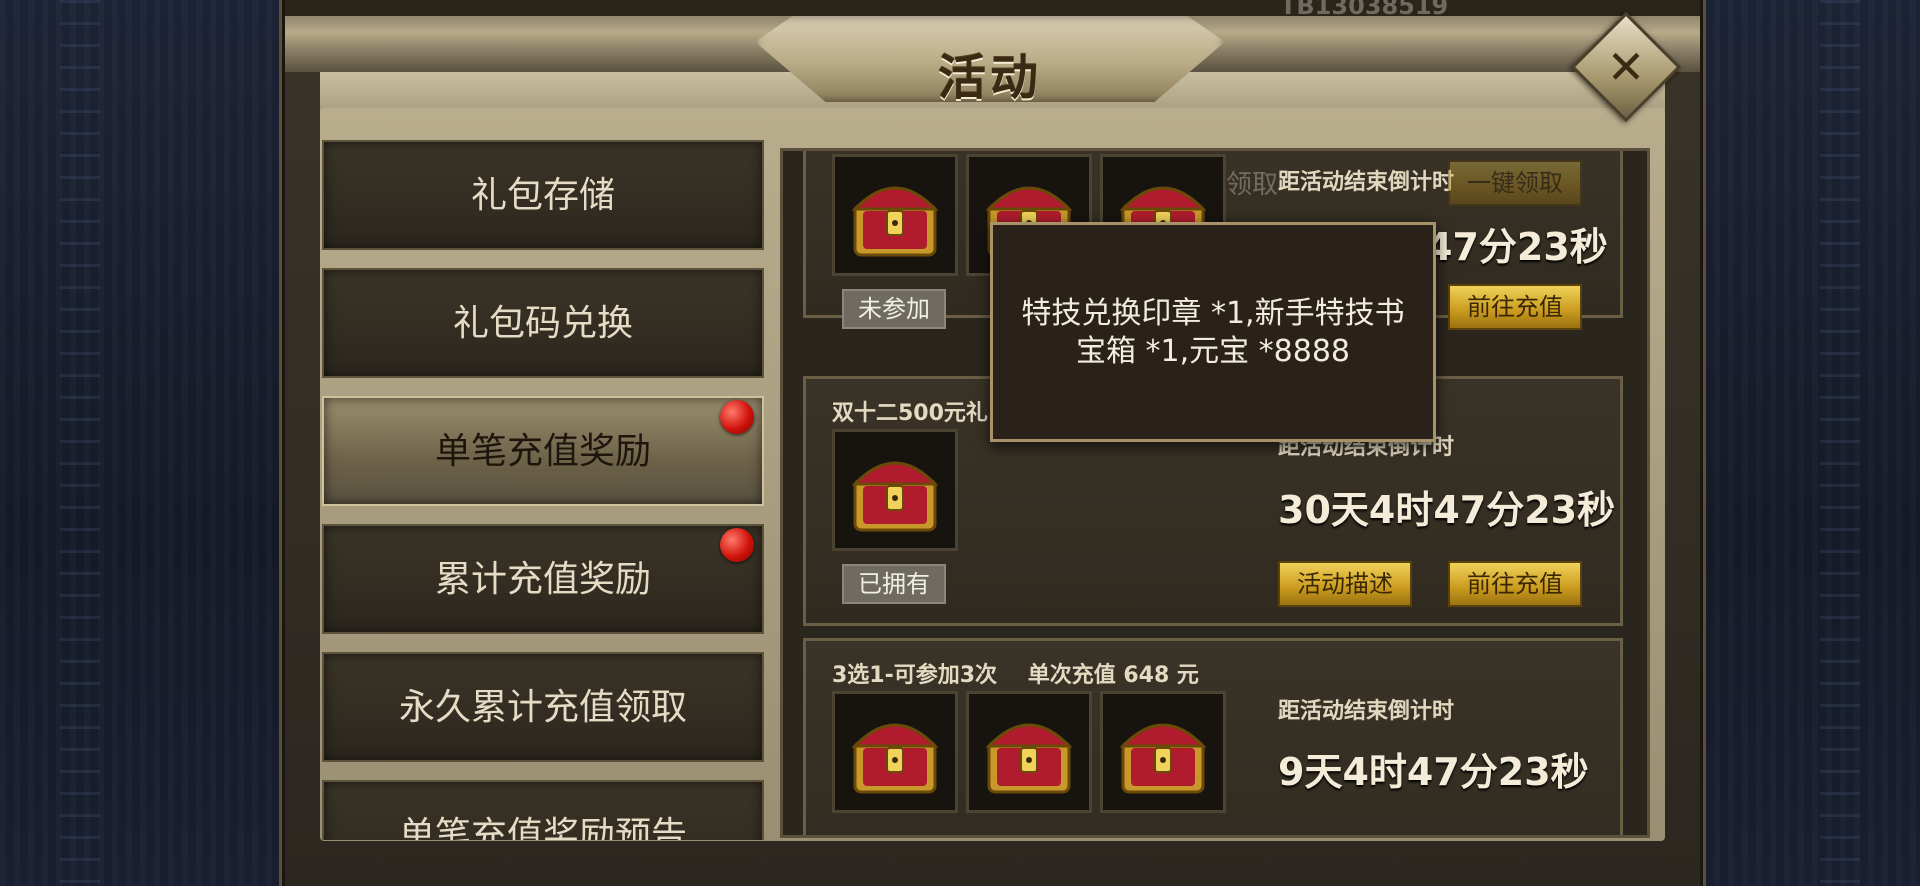  I want to click on countdown-value: 47分23秒, so click(1517, 247).